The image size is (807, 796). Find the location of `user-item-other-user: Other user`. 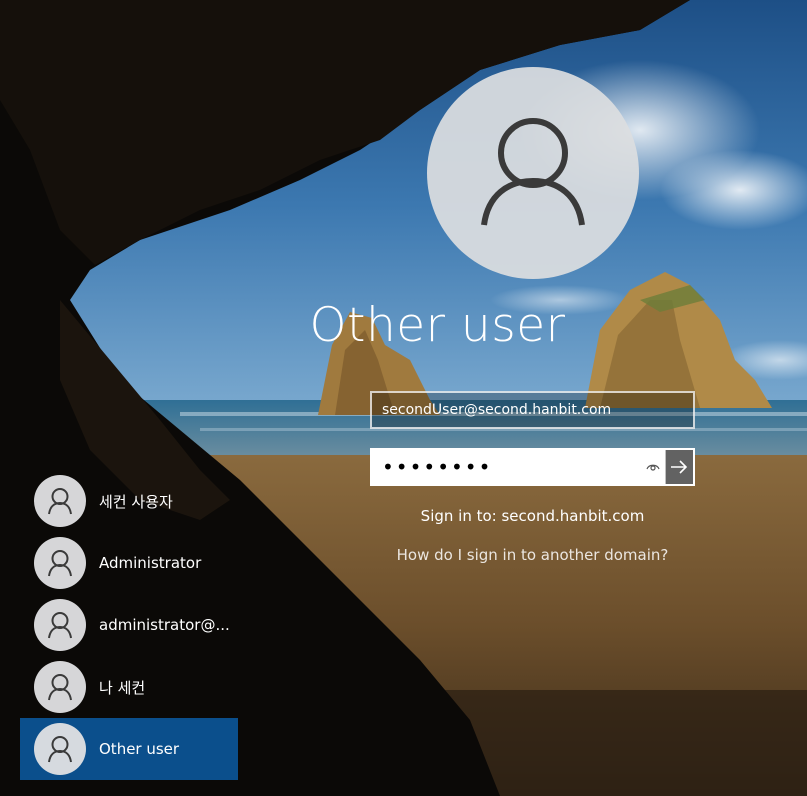

user-item-other-user: Other user is located at coordinates (129, 749).